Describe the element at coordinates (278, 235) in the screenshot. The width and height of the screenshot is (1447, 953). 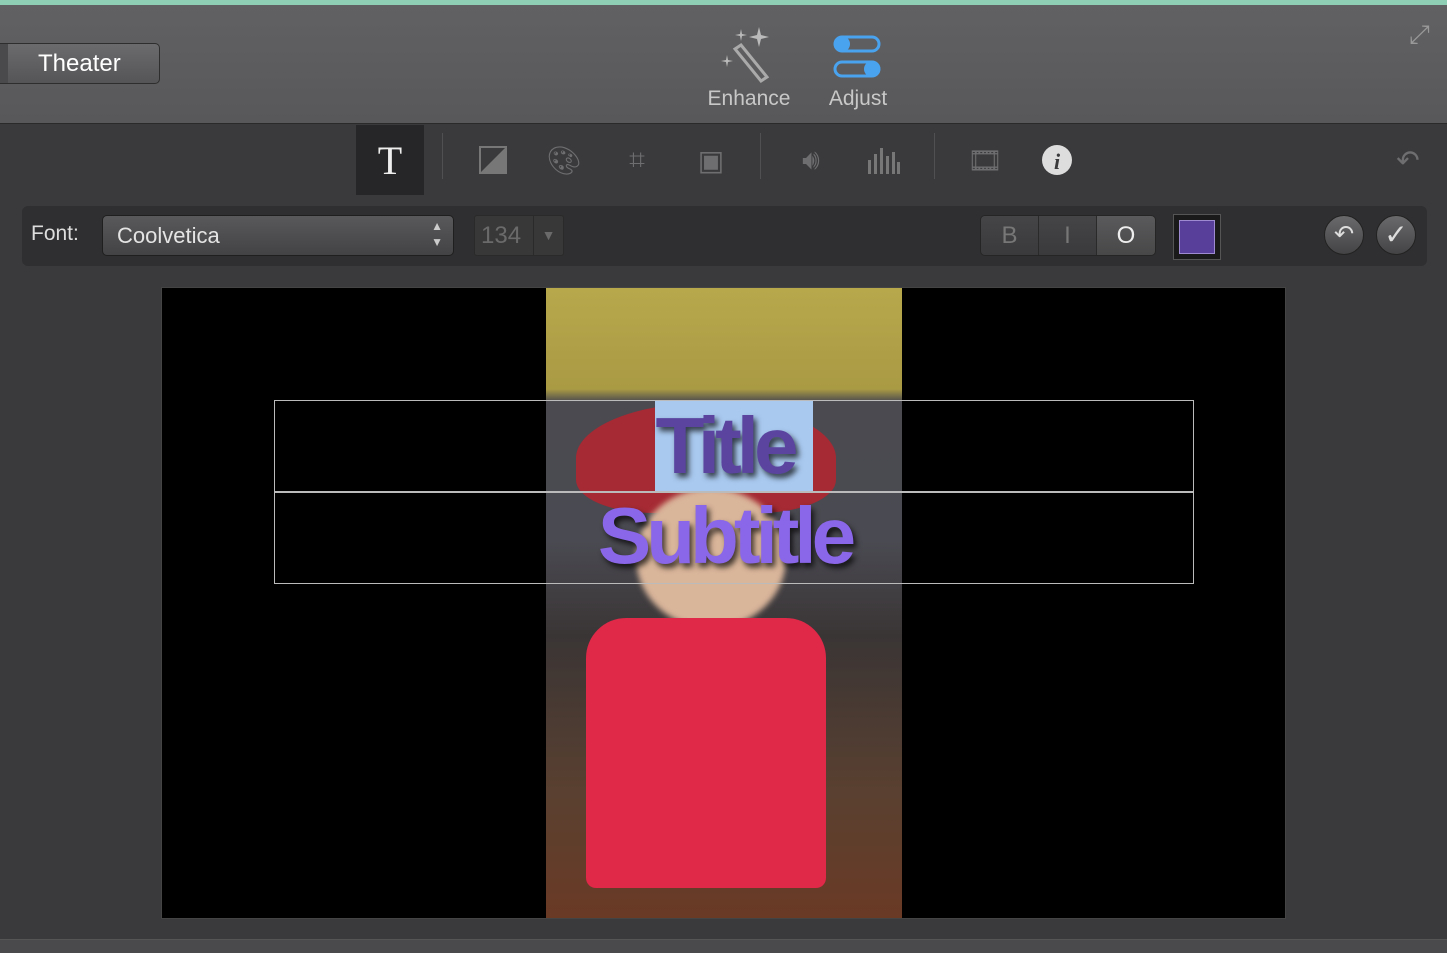
I see `font-select: Coolvetica ▲ ▼` at that location.